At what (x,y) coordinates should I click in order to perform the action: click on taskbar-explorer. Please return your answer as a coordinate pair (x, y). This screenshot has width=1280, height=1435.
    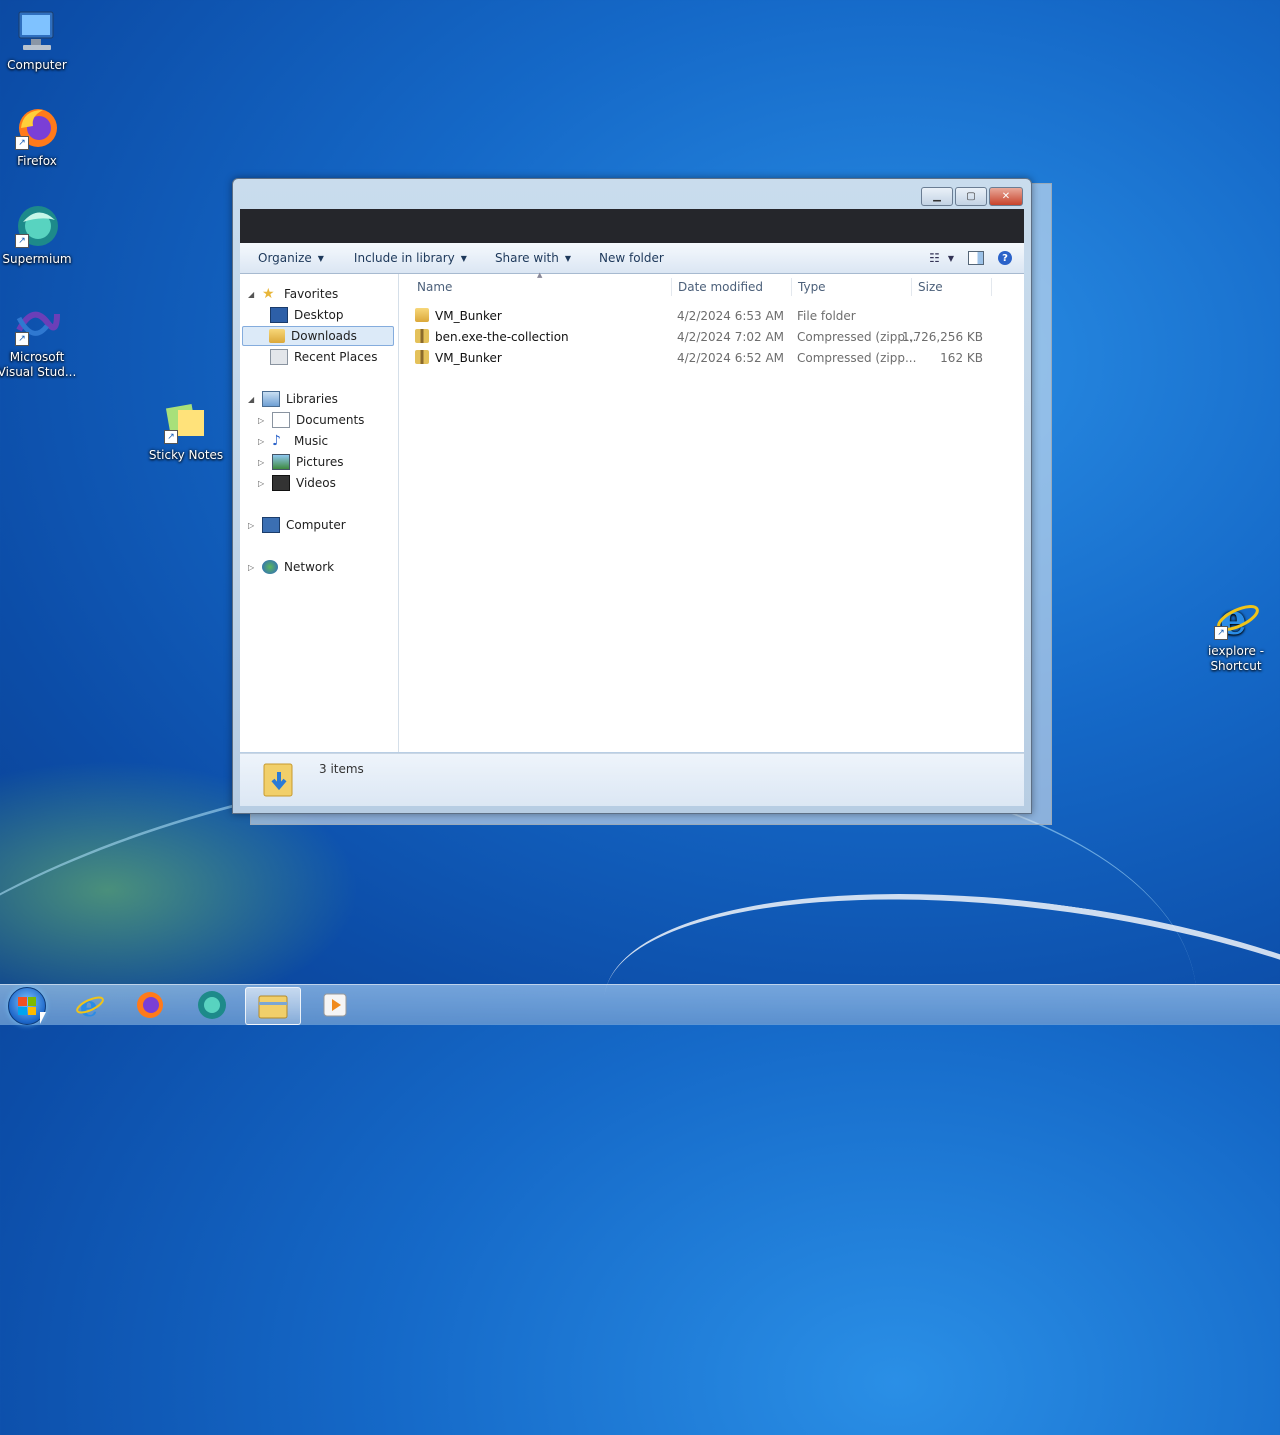
    Looking at the image, I should click on (273, 1006).